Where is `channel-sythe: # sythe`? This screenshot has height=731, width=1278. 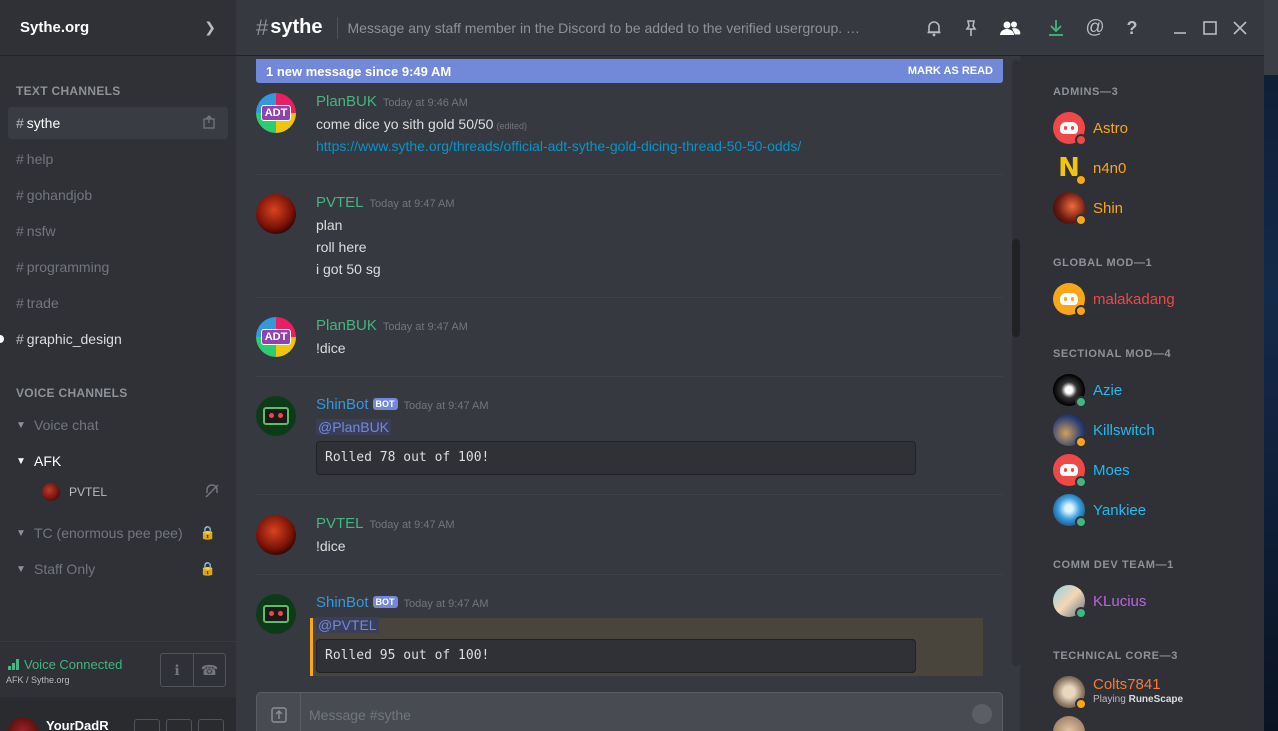 channel-sythe: # sythe is located at coordinates (118, 123).